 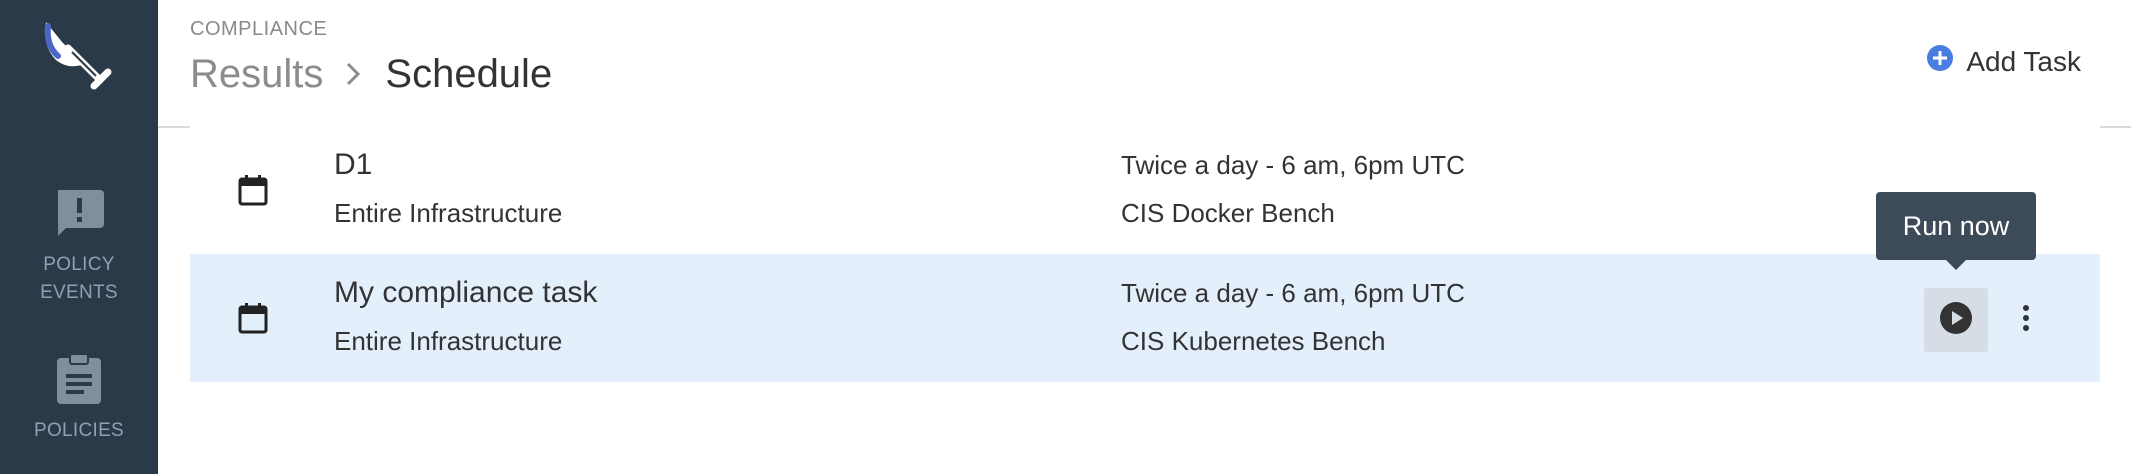 I want to click on sidebar-item-policy-events: POLICY EVENTS, so click(x=79, y=246).